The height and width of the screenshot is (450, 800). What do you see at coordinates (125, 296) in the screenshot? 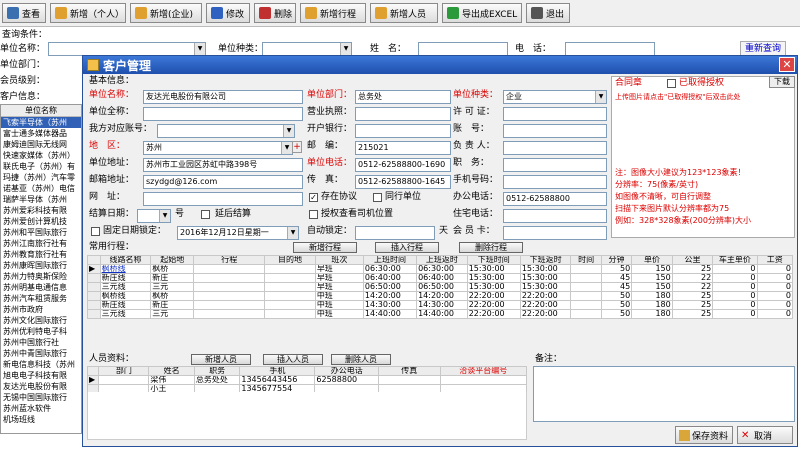
I see `route-cell: 枫桥线` at bounding box center [125, 296].